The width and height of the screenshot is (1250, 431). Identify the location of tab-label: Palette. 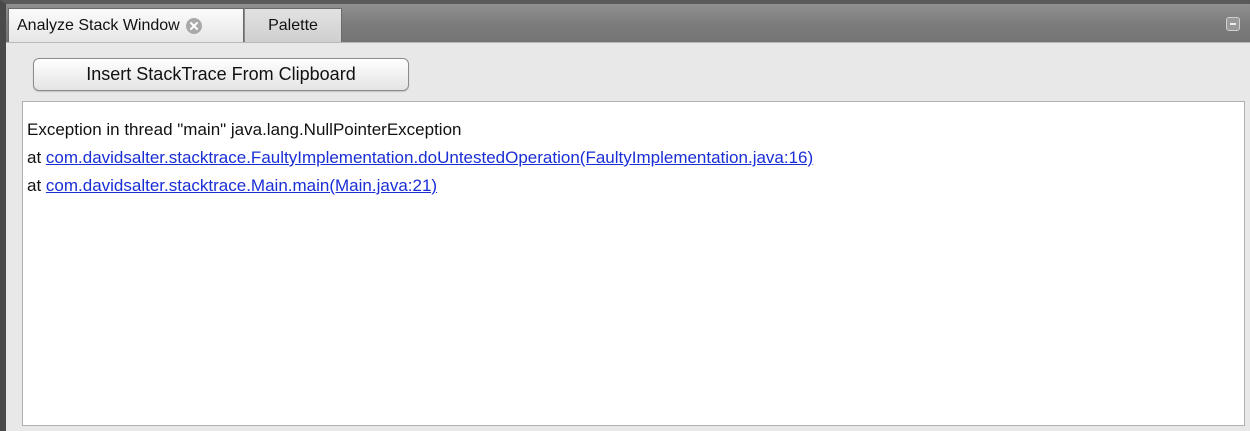
(293, 25).